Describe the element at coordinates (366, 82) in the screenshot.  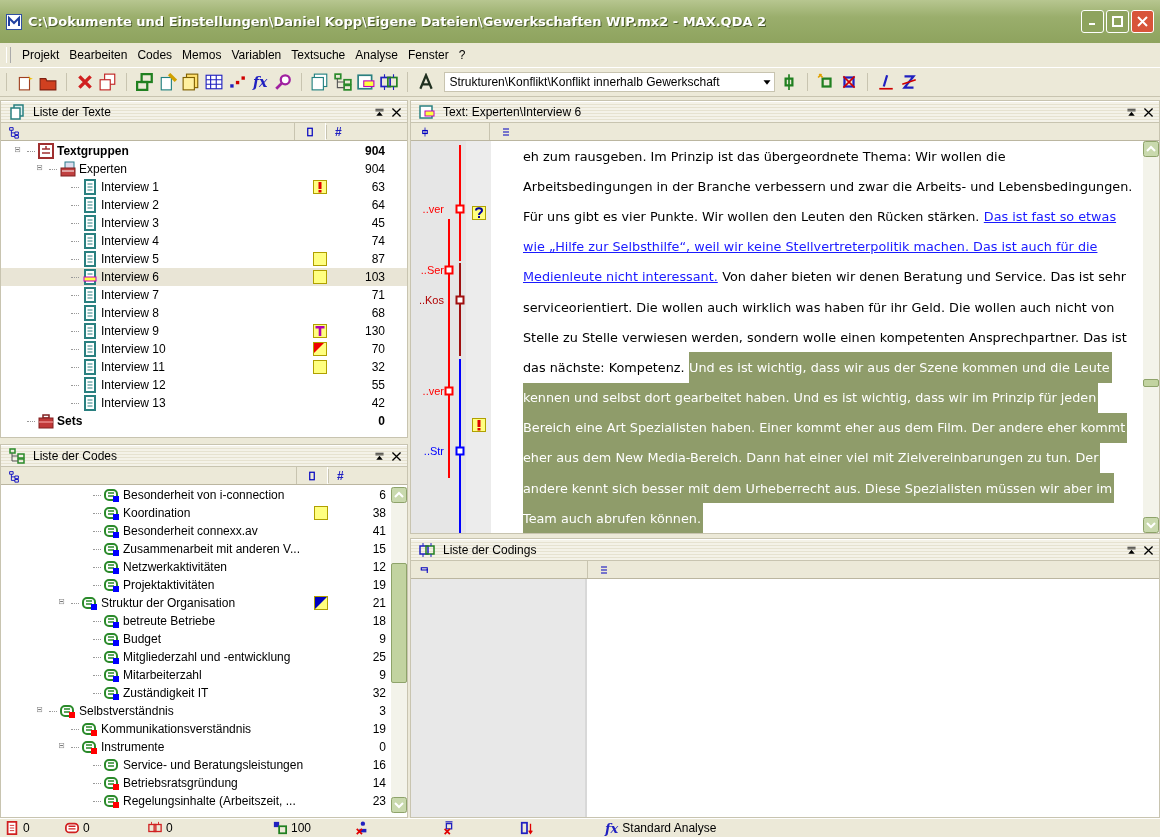
I see `text-window-icon` at that location.